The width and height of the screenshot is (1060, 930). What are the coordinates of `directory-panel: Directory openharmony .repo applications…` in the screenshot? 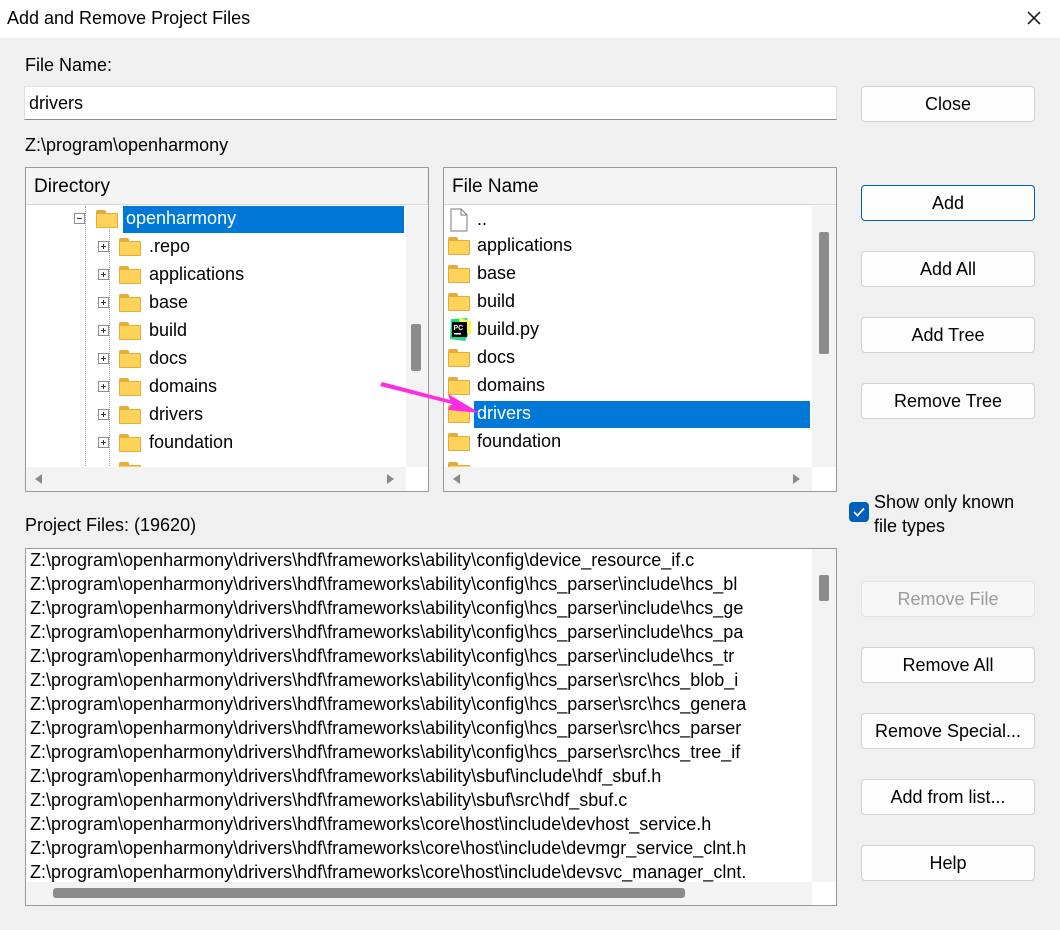 It's located at (227, 329).